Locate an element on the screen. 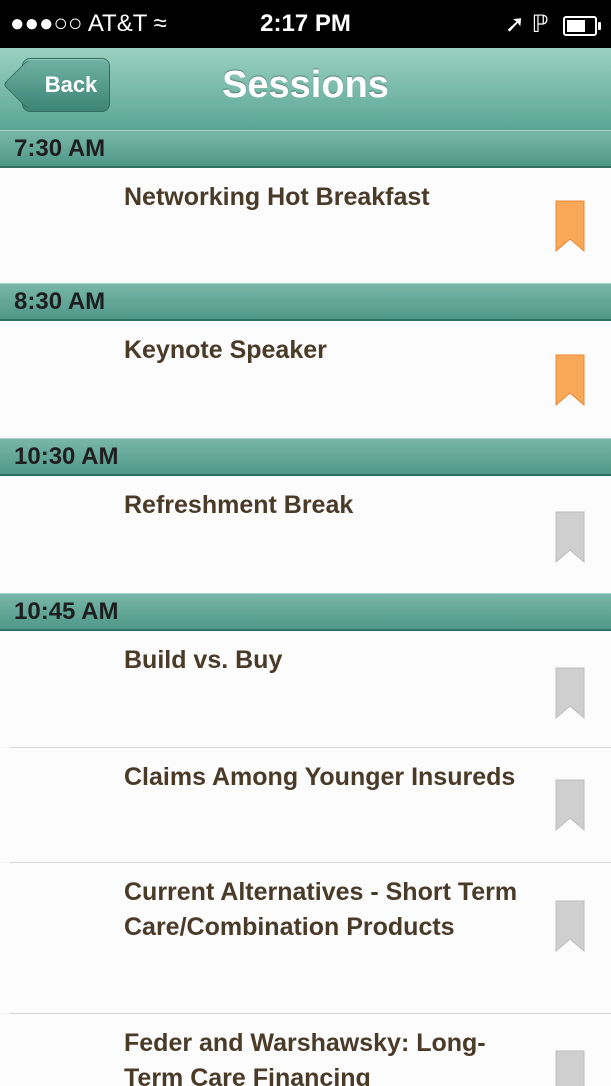 The image size is (611, 1086). battery-icon is located at coordinates (582, 25).